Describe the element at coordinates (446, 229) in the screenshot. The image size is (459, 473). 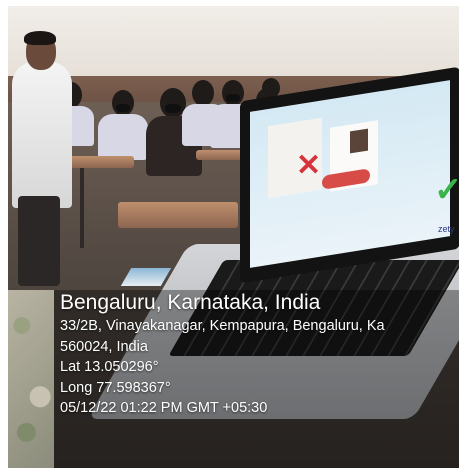
I see `screen-brand-label: zety` at that location.